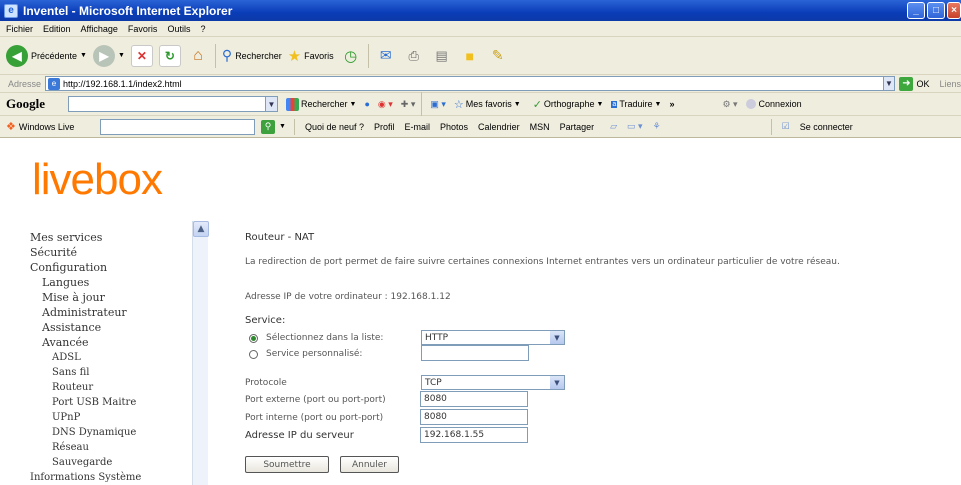  I want to click on server-ip-label: Adresse IP du serveur, so click(299, 435).